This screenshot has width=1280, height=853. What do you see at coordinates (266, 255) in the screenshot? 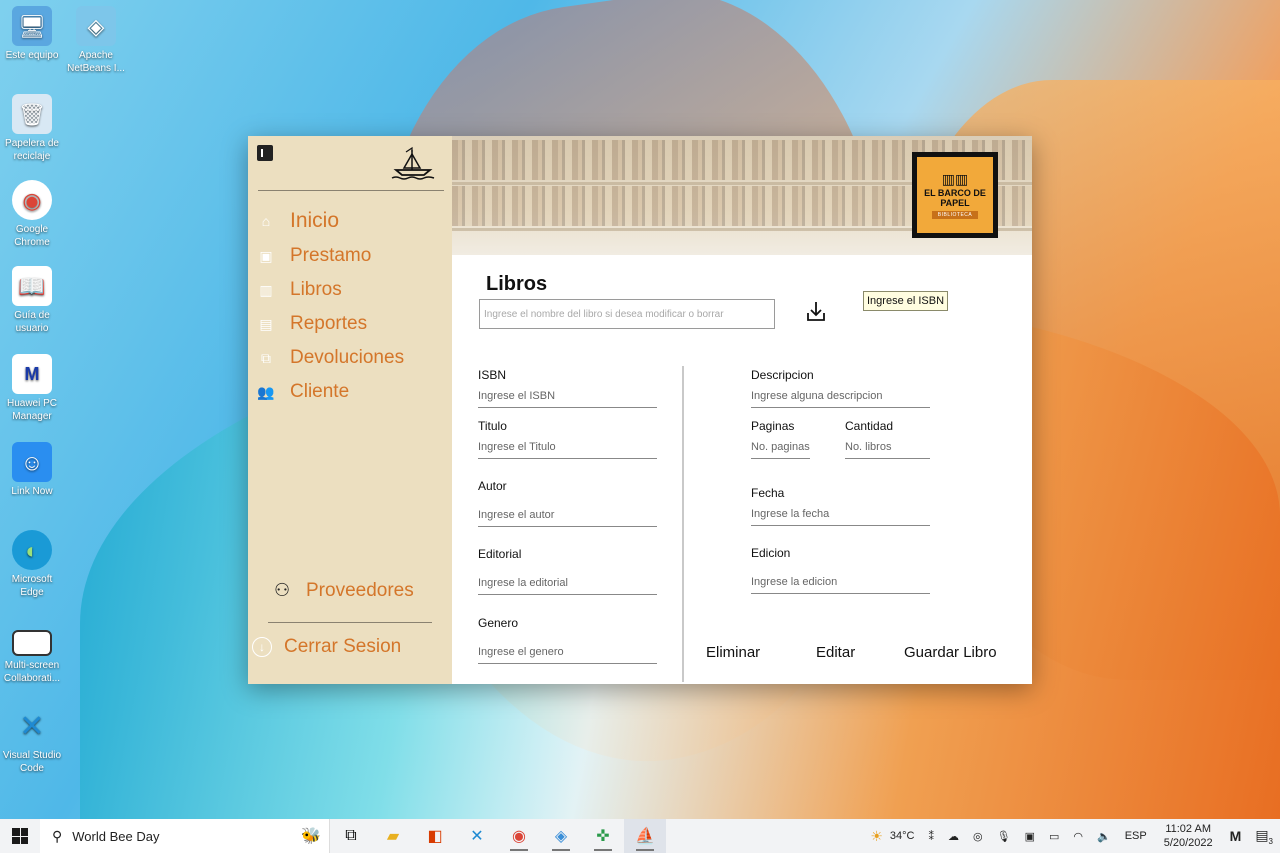
I see `calendar-plus-icon: ▣` at bounding box center [266, 255].